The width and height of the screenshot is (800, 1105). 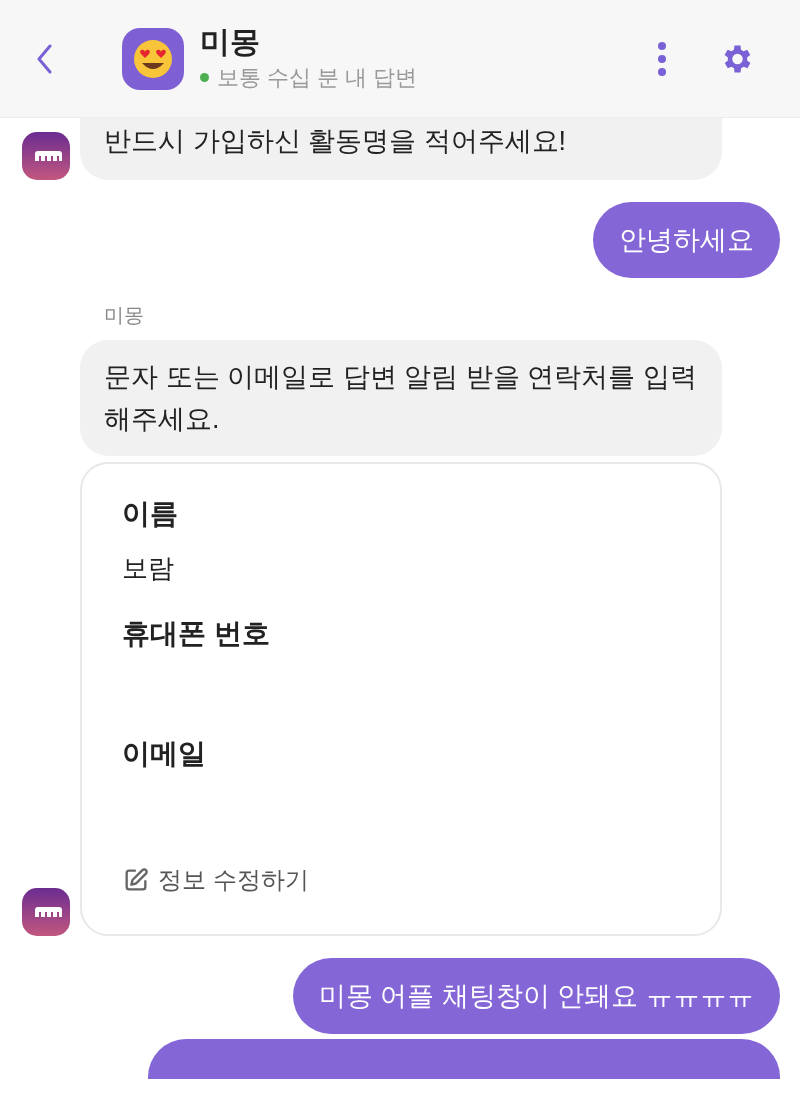 What do you see at coordinates (124, 315) in the screenshot?
I see `sender-name: 미몽` at bounding box center [124, 315].